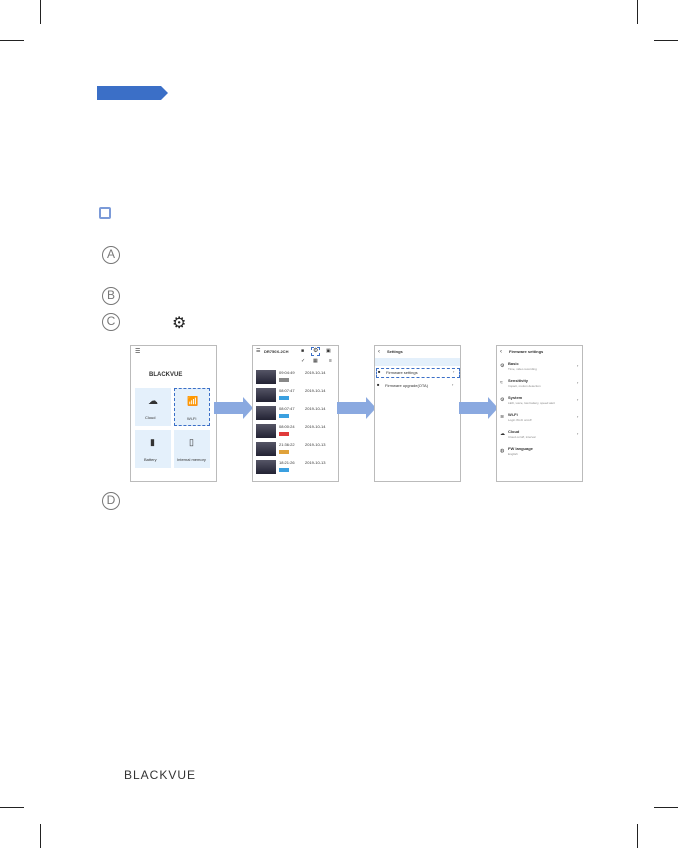 The height and width of the screenshot is (848, 678). Describe the element at coordinates (513, 454) in the screenshot. I see `menu-item-sub: English` at that location.